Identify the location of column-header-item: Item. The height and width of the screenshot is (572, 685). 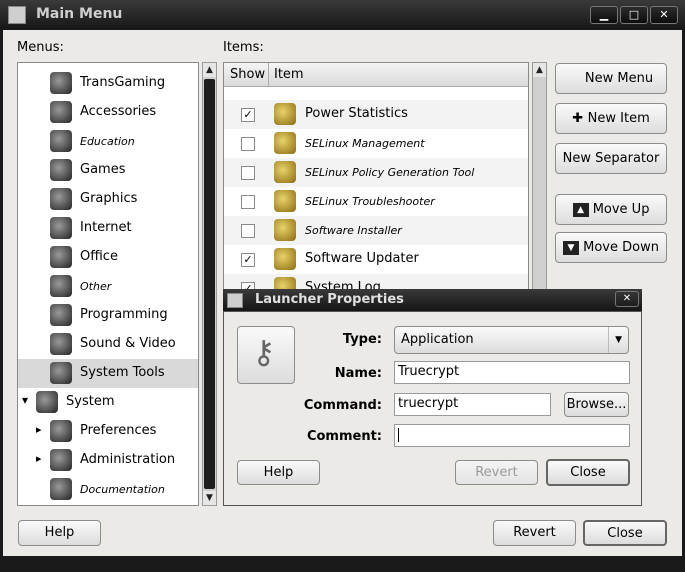
(289, 74).